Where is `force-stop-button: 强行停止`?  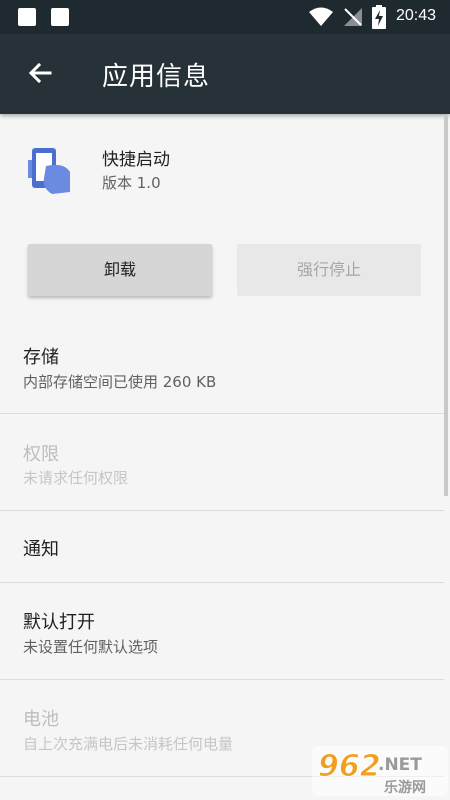 force-stop-button: 强行停止 is located at coordinates (329, 270).